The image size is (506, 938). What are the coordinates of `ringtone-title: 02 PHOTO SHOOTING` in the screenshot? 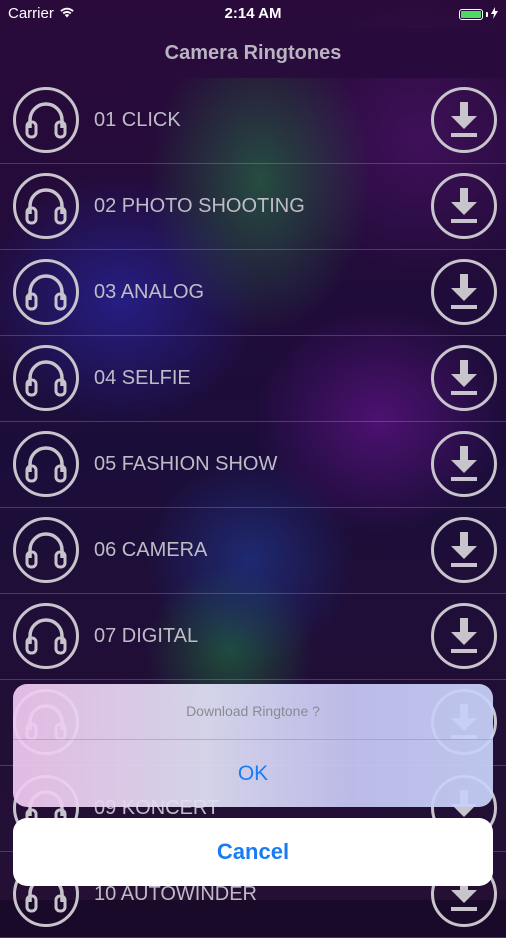 It's located at (199, 206).